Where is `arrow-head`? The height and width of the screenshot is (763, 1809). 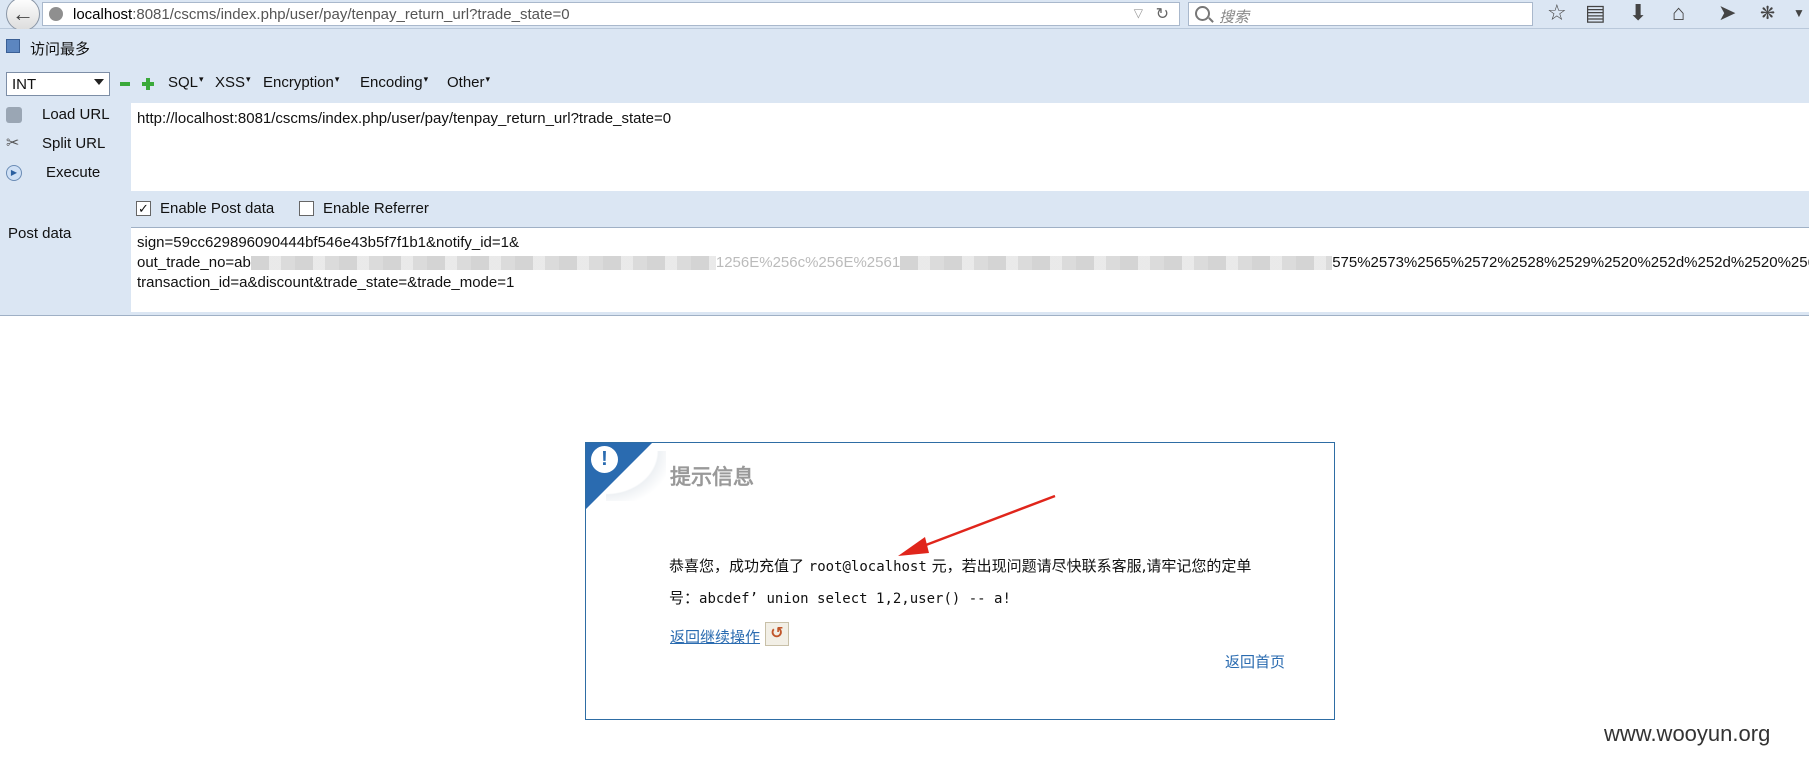 arrow-head is located at coordinates (913, 546).